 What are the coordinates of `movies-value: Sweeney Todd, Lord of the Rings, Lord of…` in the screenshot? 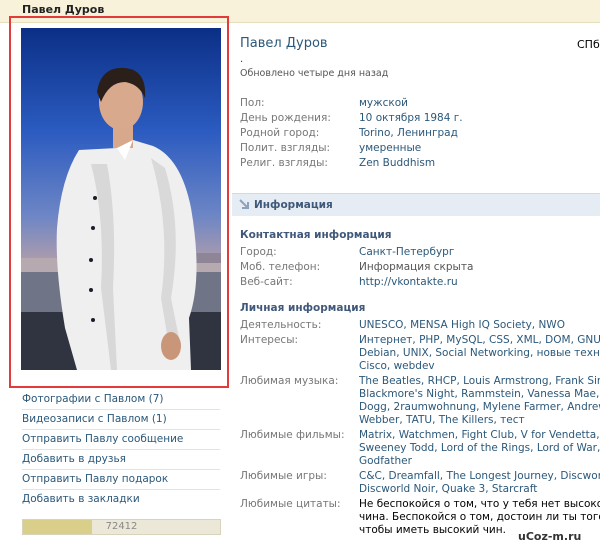 It's located at (479, 448).